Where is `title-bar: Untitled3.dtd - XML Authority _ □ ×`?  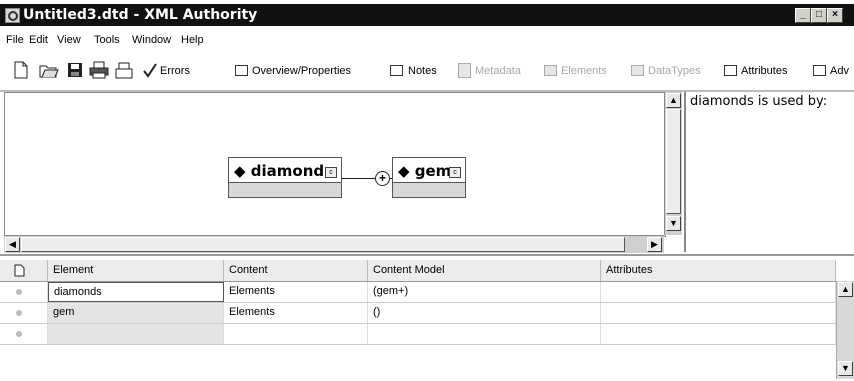 title-bar: Untitled3.dtd - XML Authority _ □ × is located at coordinates (427, 15).